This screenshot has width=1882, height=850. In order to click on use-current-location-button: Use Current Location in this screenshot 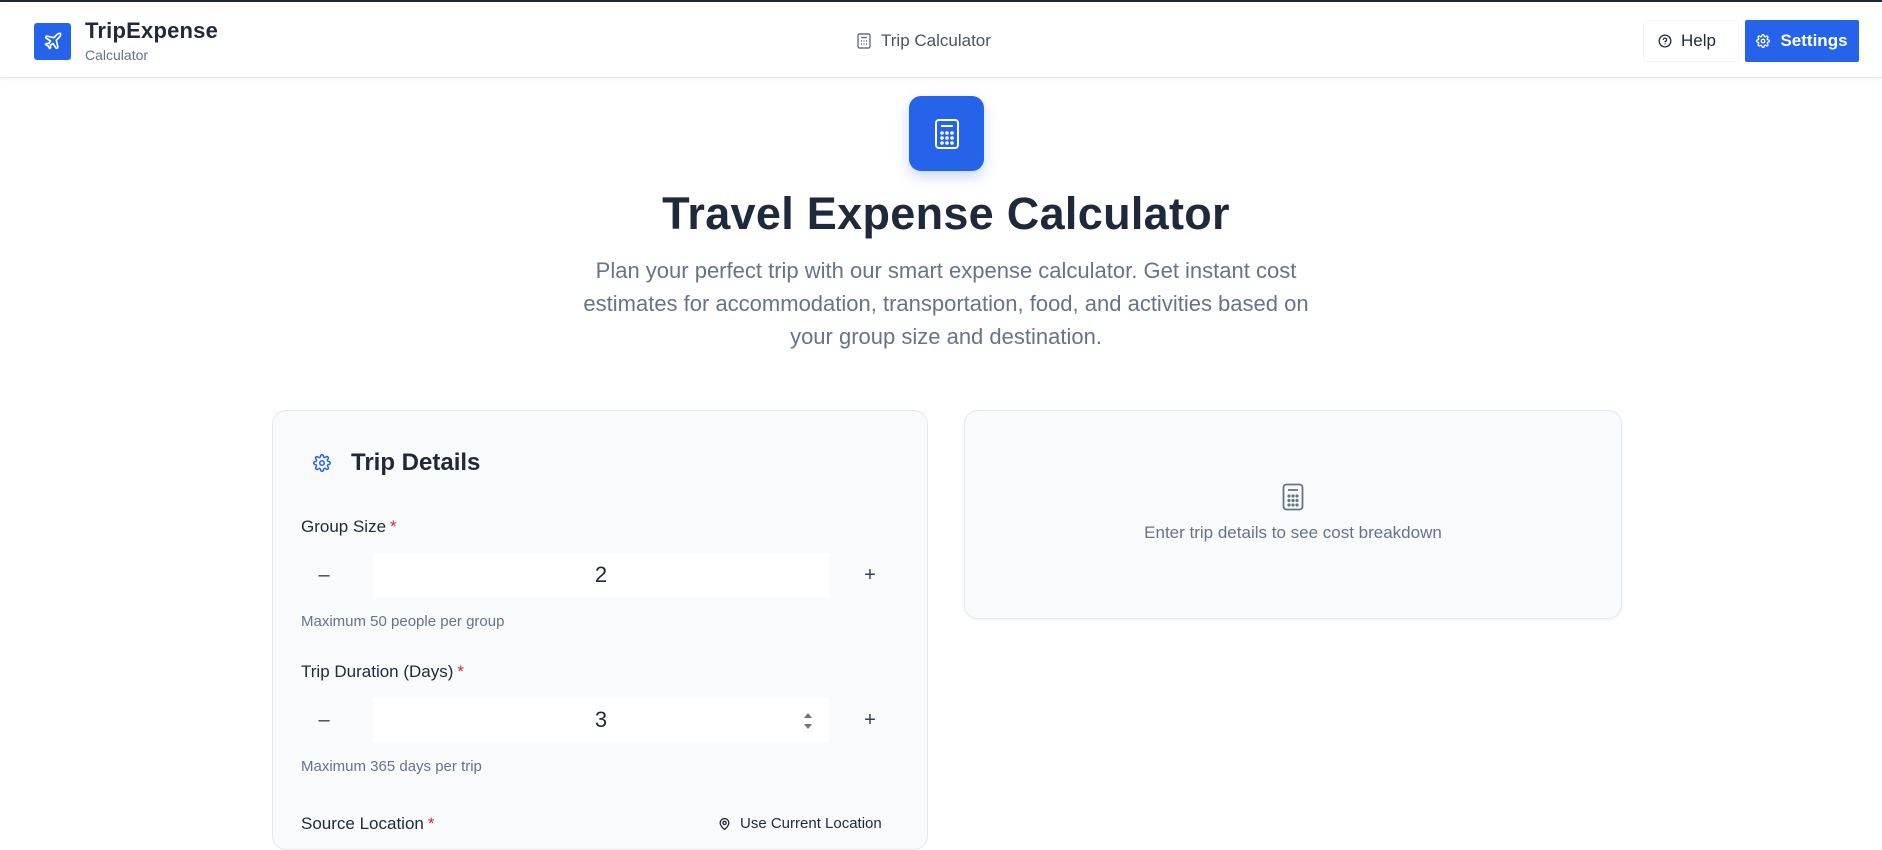, I will do `click(800, 823)`.